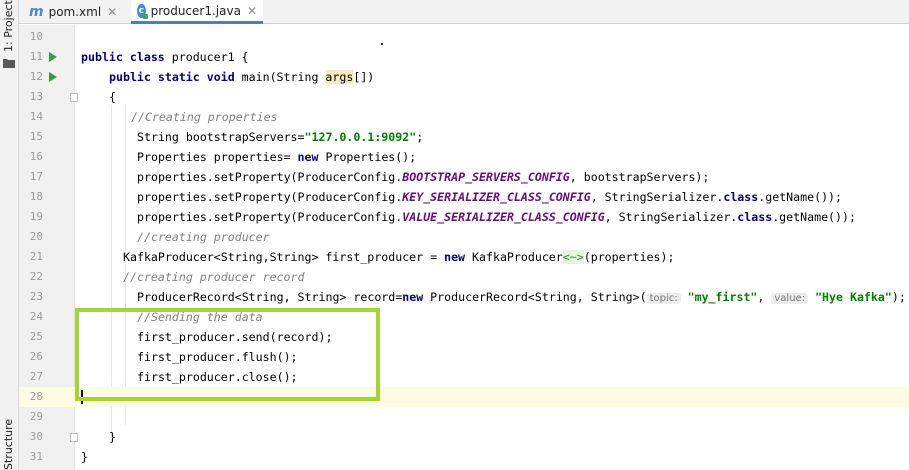  What do you see at coordinates (464, 97) in the screenshot?
I see `code-line: 13 {` at bounding box center [464, 97].